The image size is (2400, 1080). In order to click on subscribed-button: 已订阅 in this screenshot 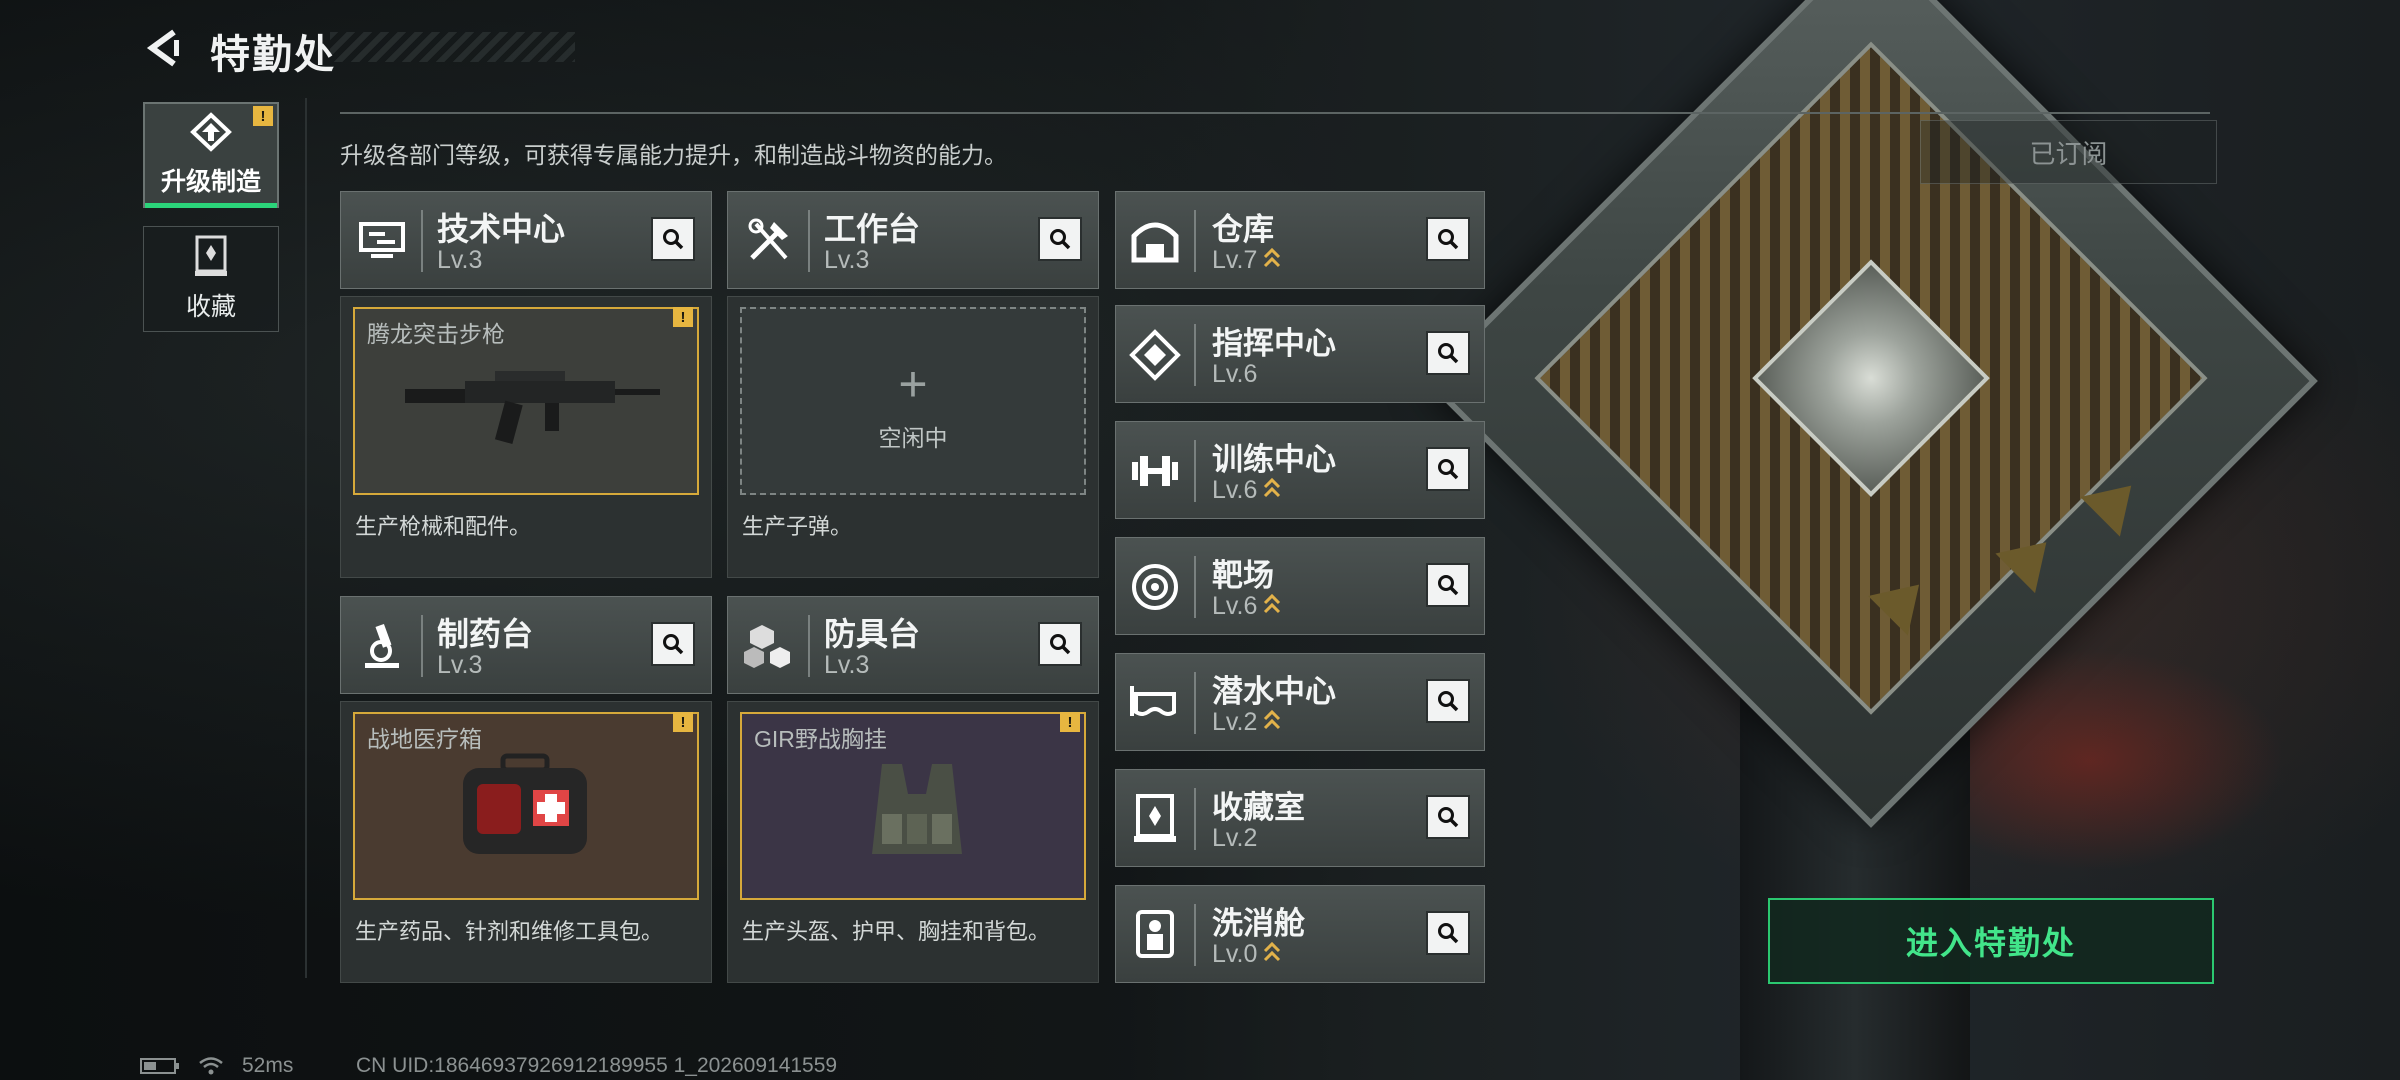, I will do `click(2068, 152)`.